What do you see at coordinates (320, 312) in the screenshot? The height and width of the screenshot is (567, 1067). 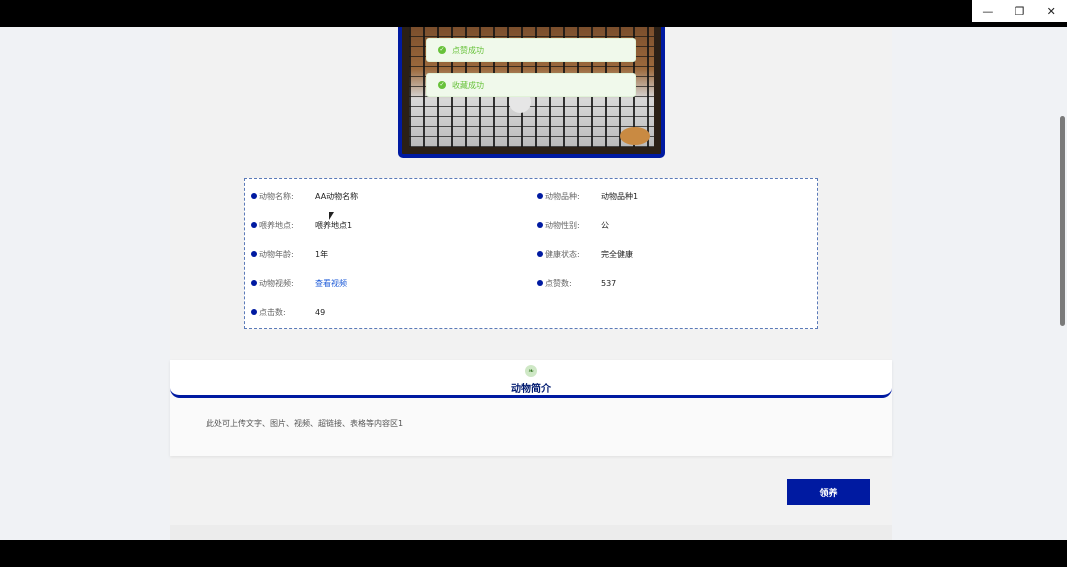 I see `info-value: 49` at bounding box center [320, 312].